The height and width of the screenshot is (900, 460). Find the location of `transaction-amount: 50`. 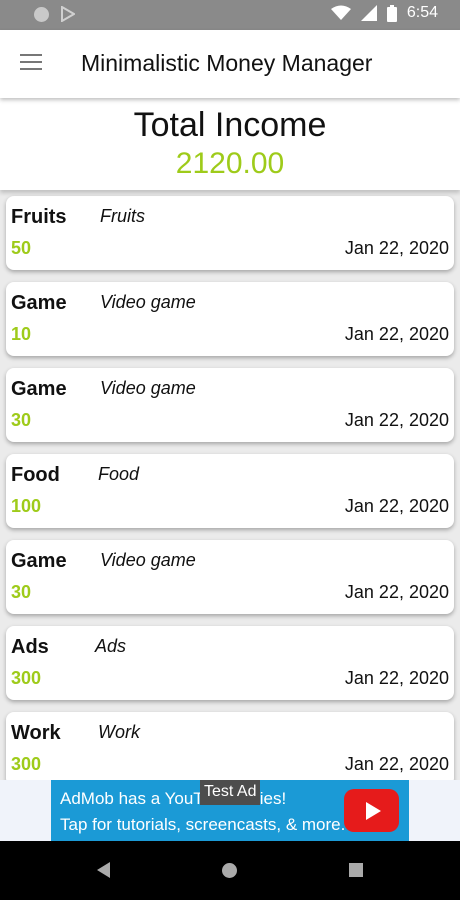

transaction-amount: 50 is located at coordinates (21, 248).